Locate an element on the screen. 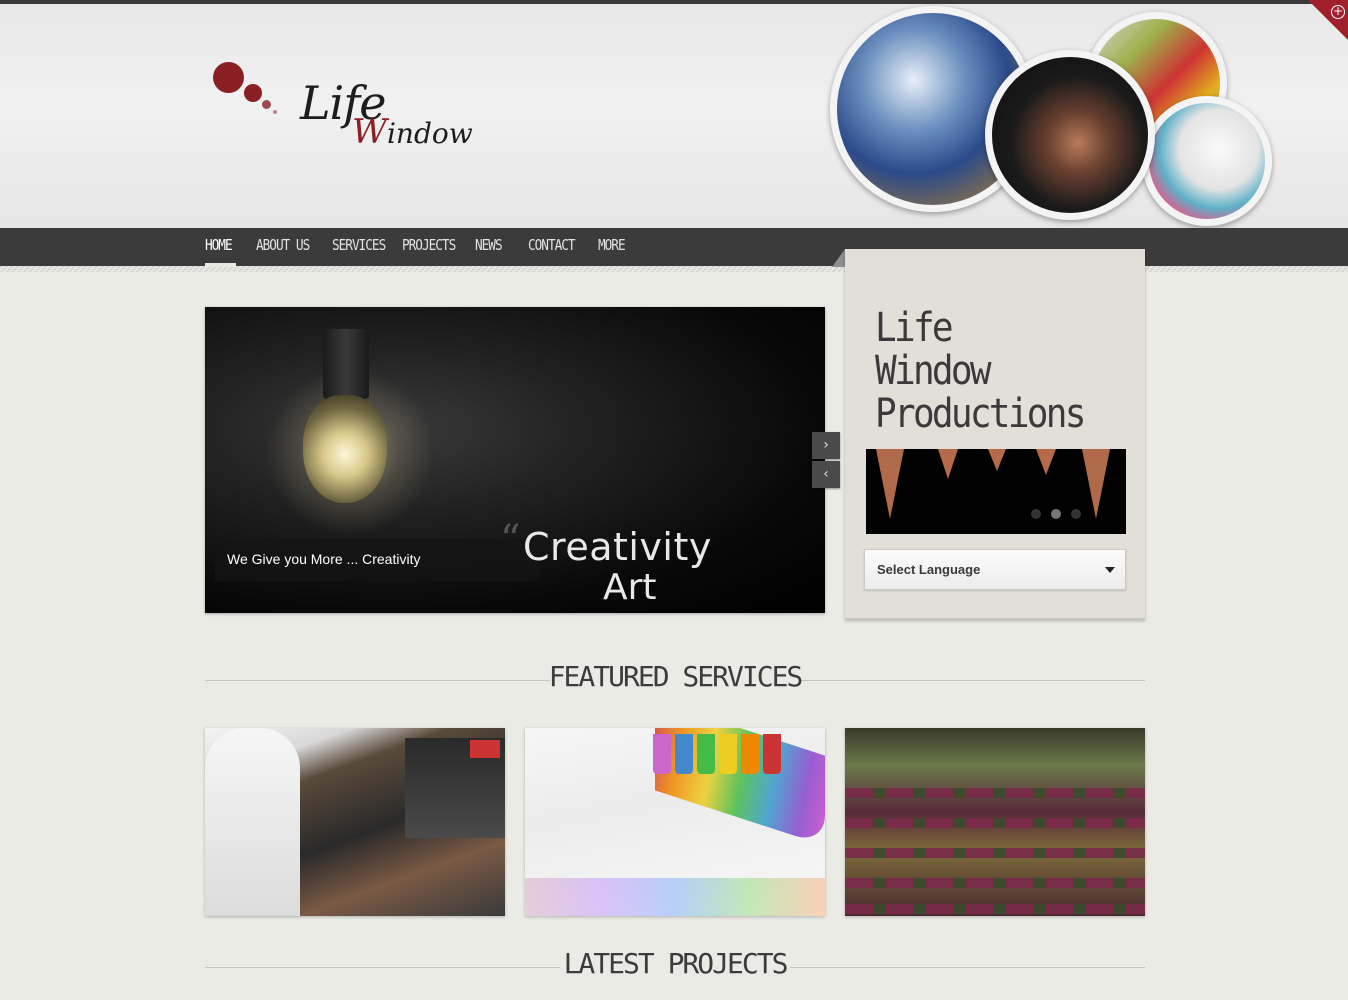 The height and width of the screenshot is (1000, 1348). nav-item-services: SERVICES is located at coordinates (359, 251).